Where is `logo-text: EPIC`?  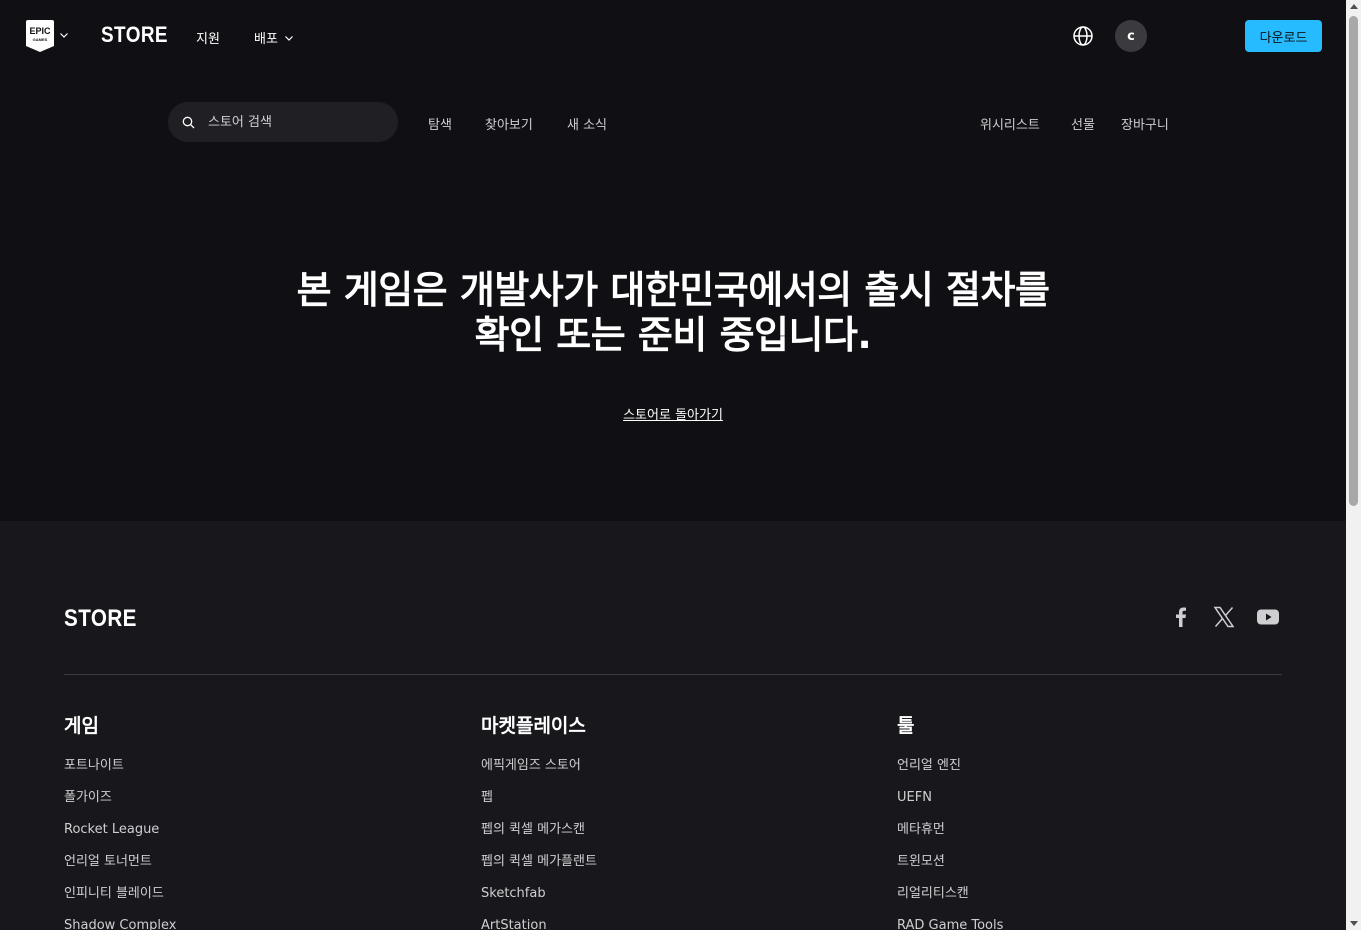 logo-text: EPIC is located at coordinates (40, 31).